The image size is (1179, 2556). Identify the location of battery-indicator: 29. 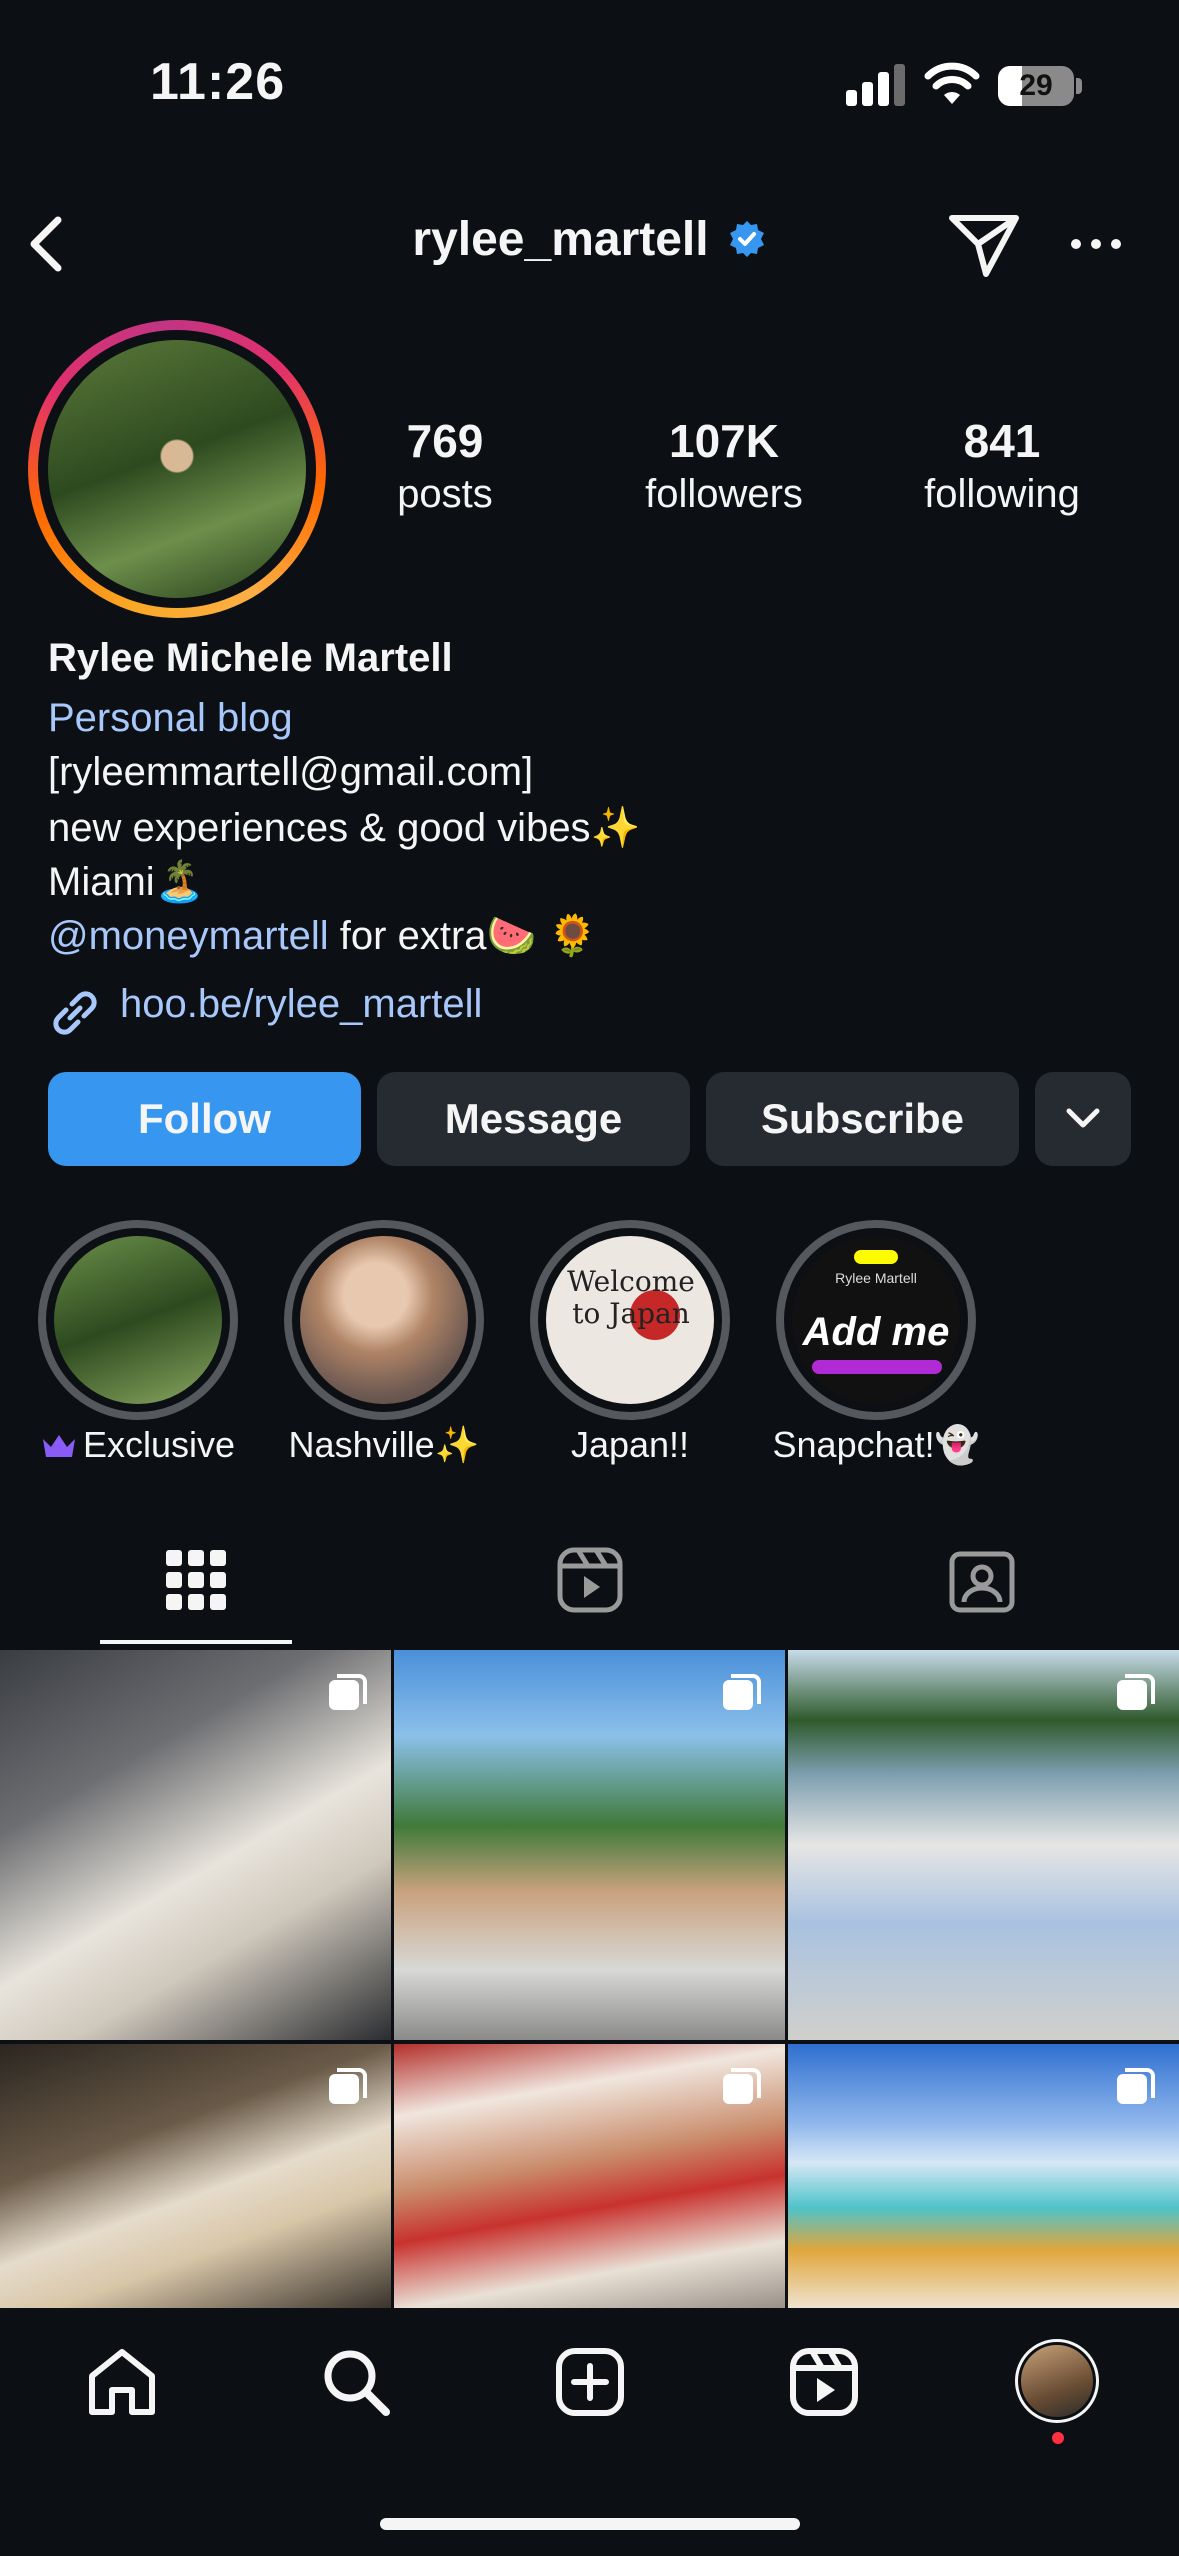
(1036, 86).